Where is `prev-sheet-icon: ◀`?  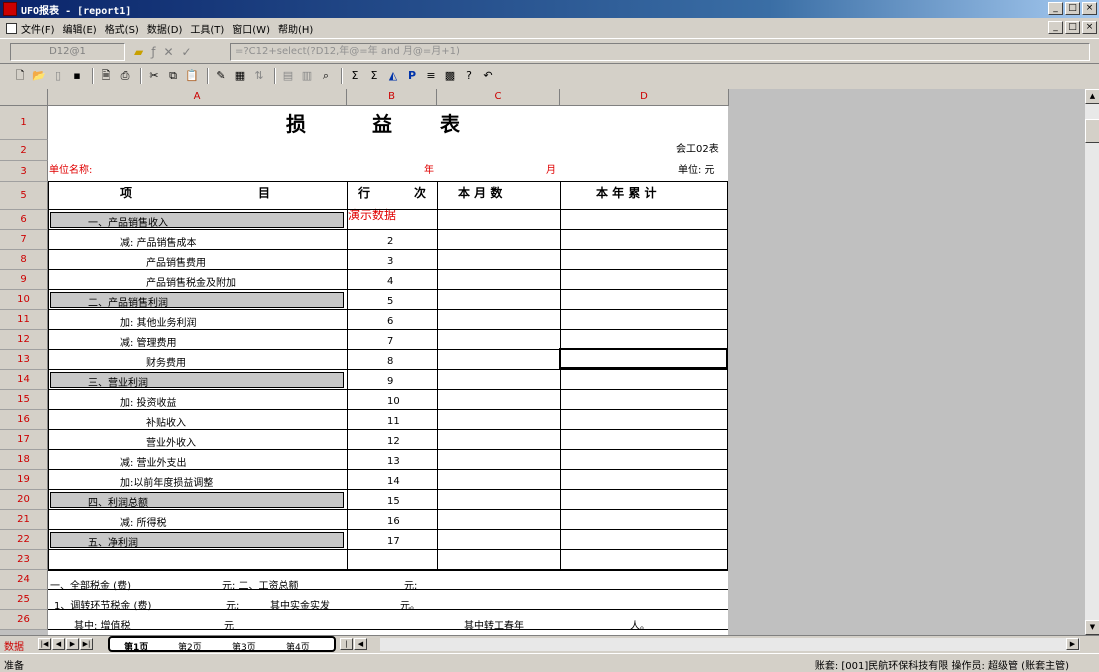 prev-sheet-icon: ◀ is located at coordinates (58, 644).